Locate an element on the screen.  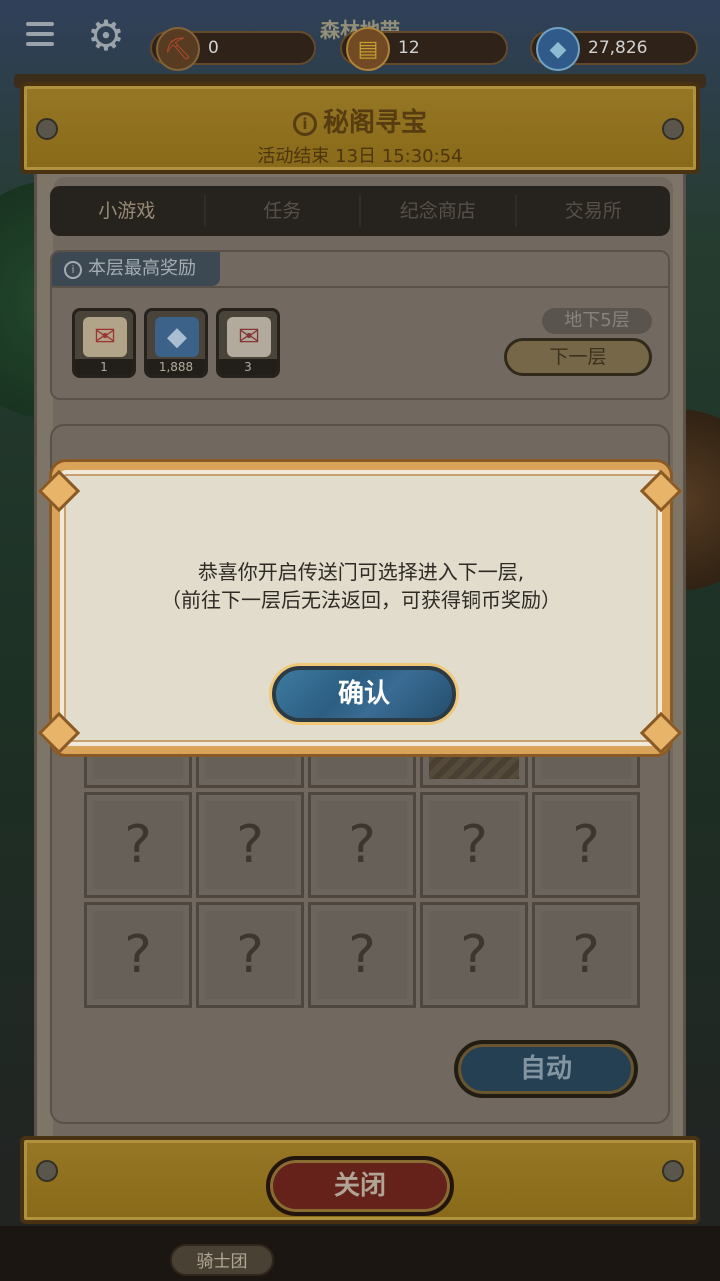
dialog-message: 恭喜你开启传送门可选择进入下一层, （前往下一层后无法返回，可获得铜币奖励） is located at coordinates (361, 586).